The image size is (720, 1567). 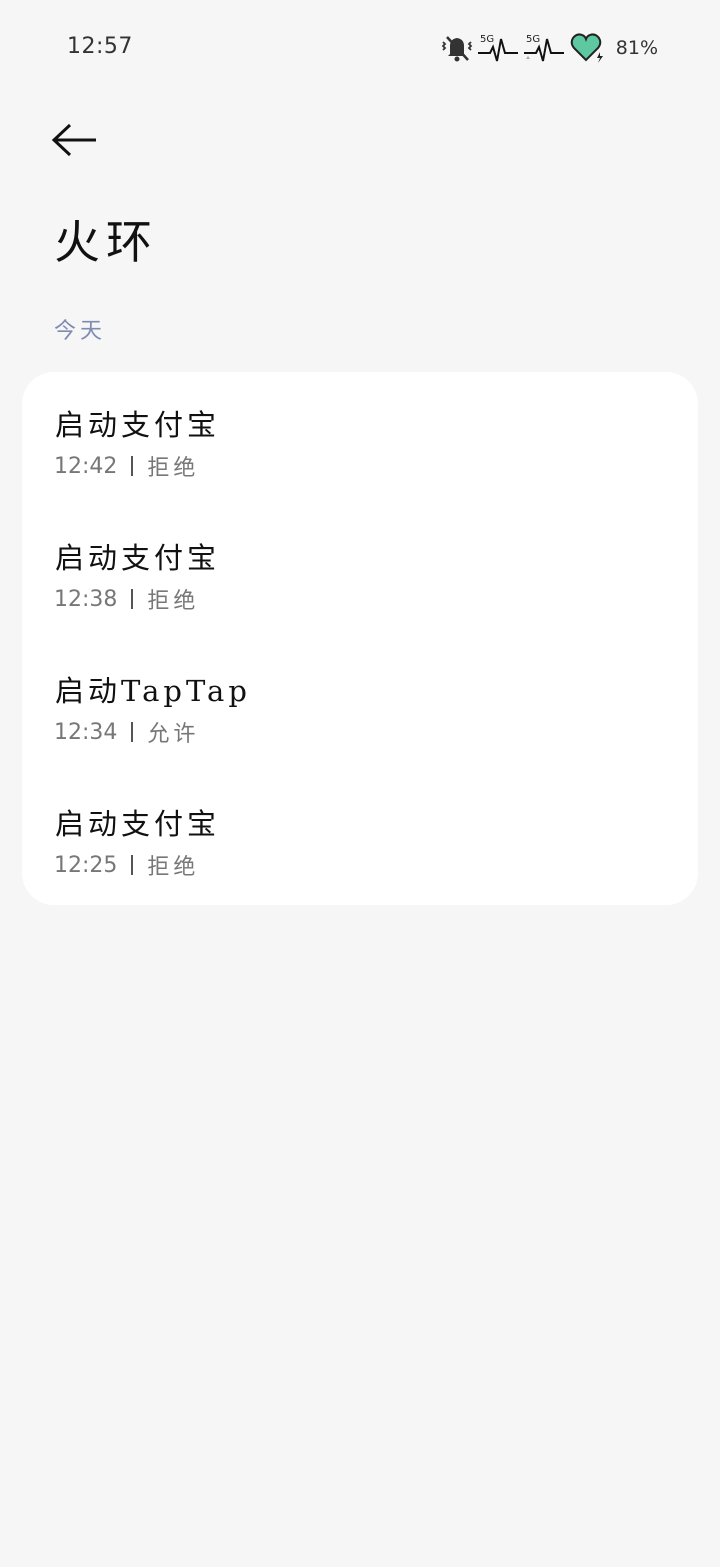 I want to click on signal-label-2: 5G, so click(x=533, y=39).